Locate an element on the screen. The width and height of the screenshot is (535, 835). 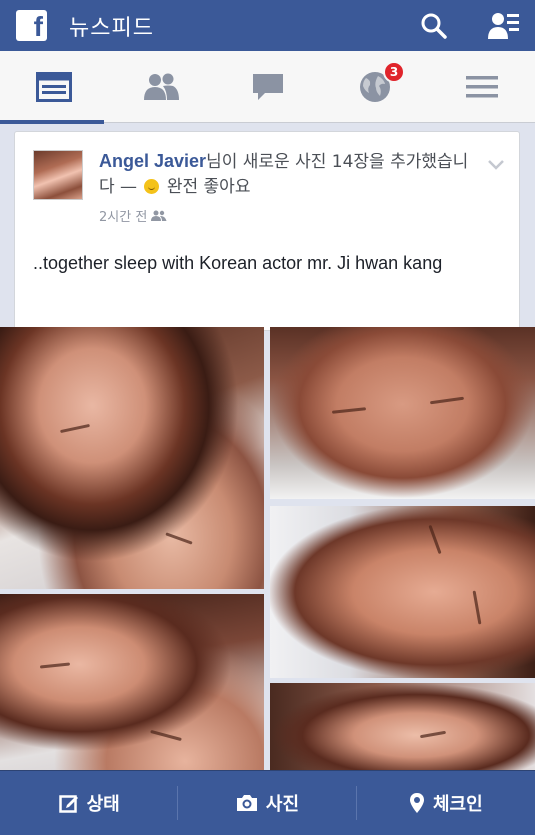
active-tab-indicator is located at coordinates (52, 122).